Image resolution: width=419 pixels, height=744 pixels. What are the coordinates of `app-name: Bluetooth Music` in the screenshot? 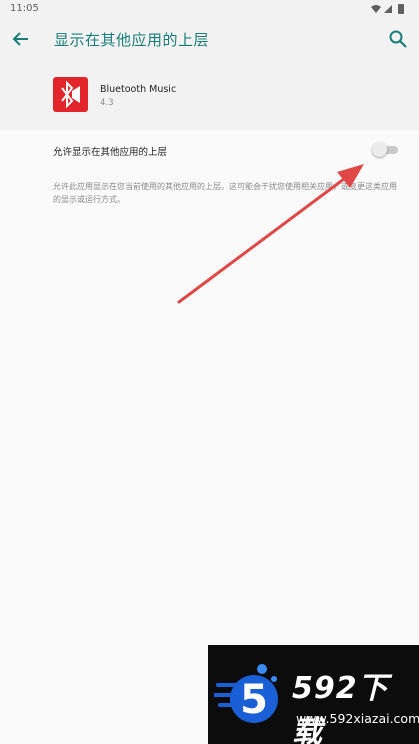 It's located at (138, 89).